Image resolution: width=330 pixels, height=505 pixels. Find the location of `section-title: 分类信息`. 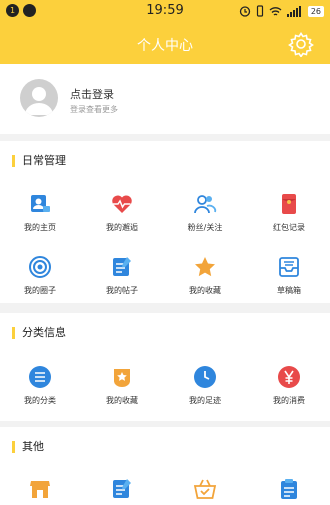

section-title: 分类信息 is located at coordinates (39, 333).